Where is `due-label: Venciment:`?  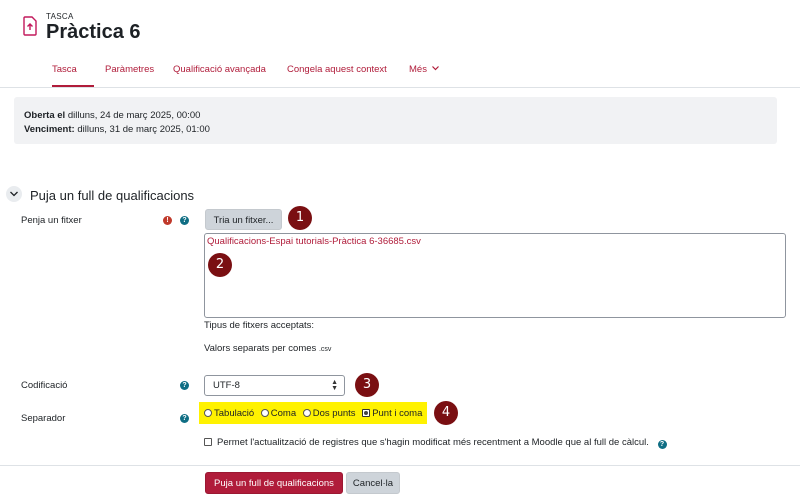
due-label: Venciment: is located at coordinates (49, 129).